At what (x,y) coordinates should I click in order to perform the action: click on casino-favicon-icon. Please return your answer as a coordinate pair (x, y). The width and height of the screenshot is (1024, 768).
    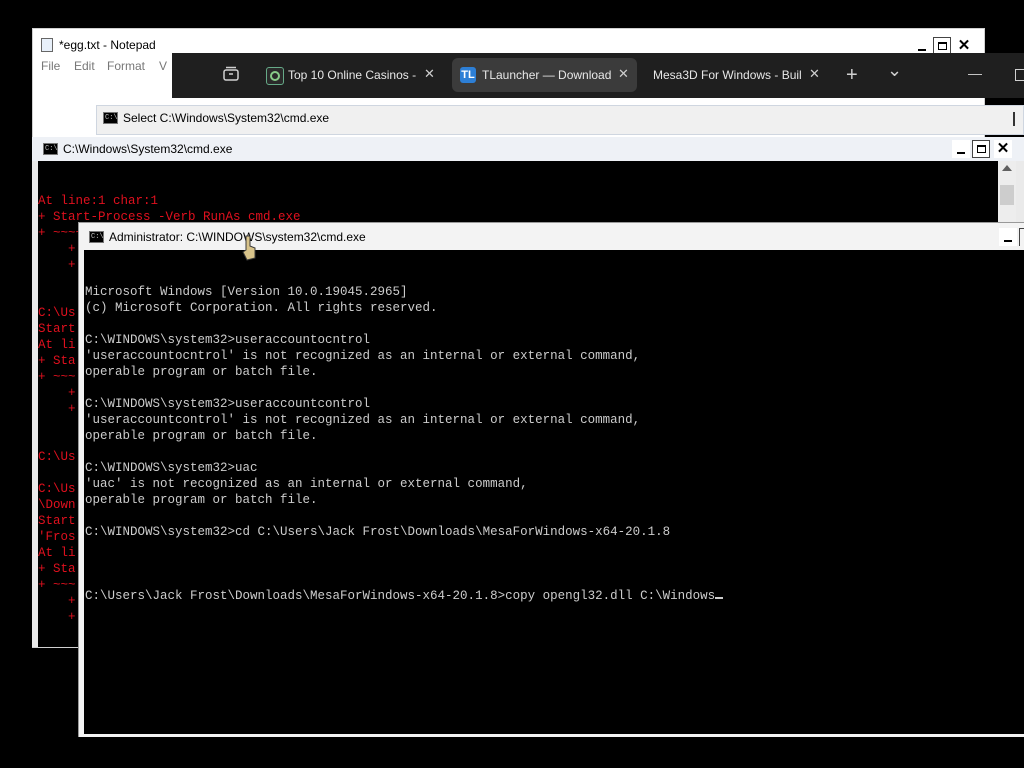
    Looking at the image, I should click on (275, 76).